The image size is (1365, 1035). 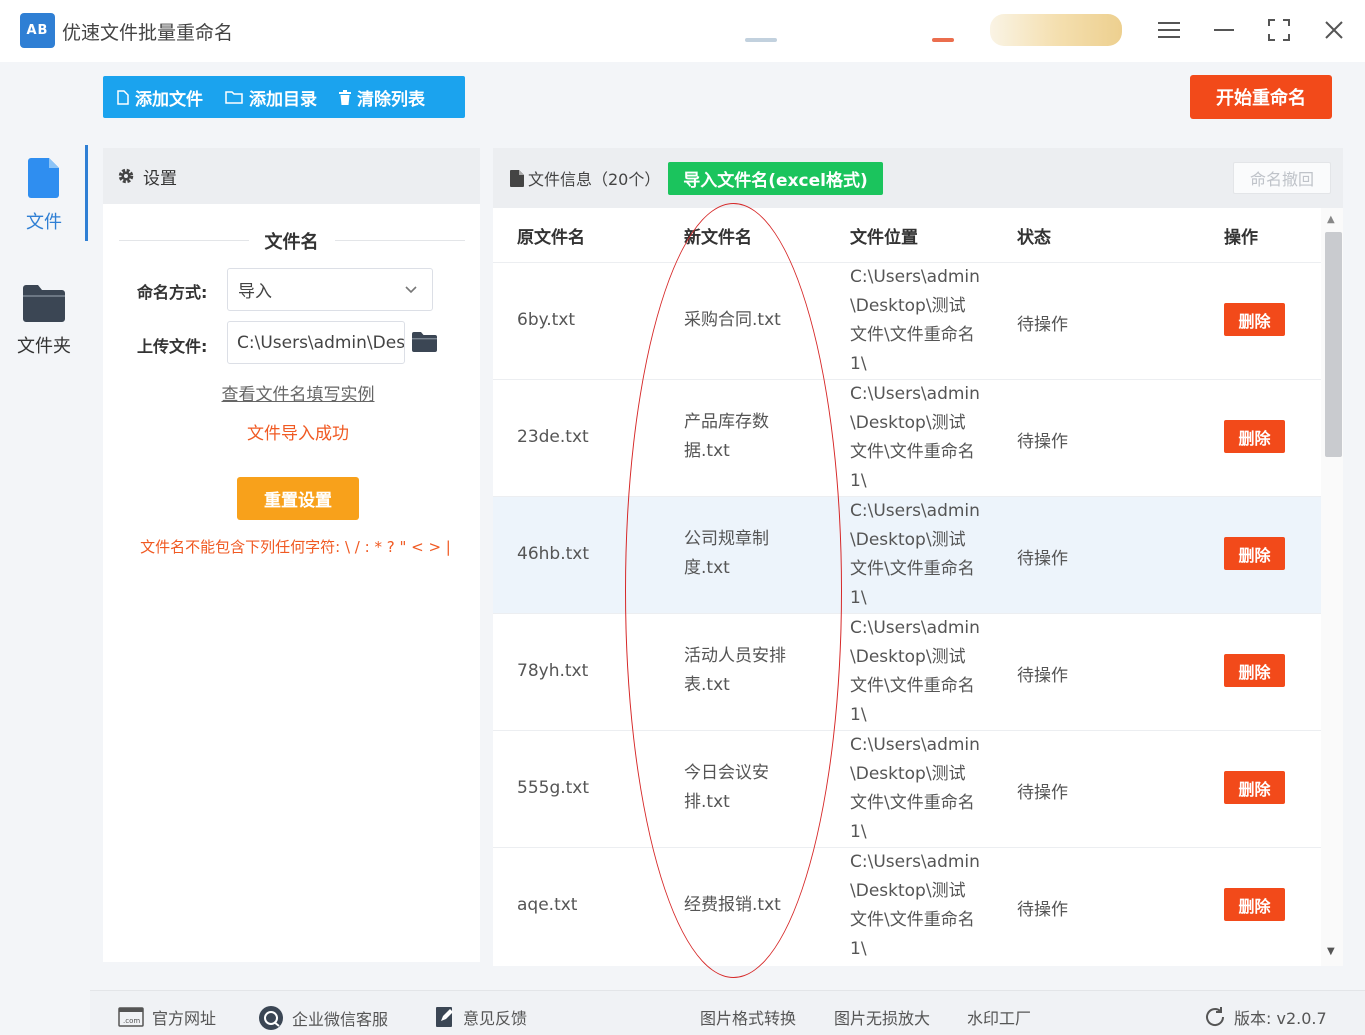 I want to click on add-files-button: 添加文件, so click(x=160, y=97).